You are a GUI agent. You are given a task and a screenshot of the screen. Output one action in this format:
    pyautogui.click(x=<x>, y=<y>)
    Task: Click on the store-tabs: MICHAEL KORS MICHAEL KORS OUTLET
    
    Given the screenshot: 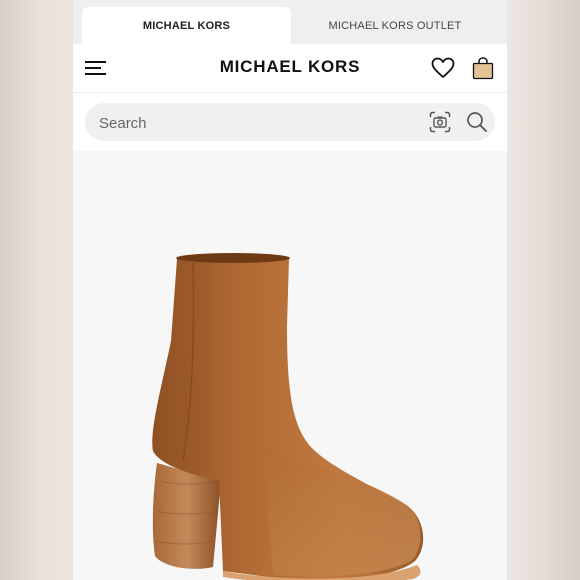 What is the action you would take?
    pyautogui.click(x=290, y=22)
    